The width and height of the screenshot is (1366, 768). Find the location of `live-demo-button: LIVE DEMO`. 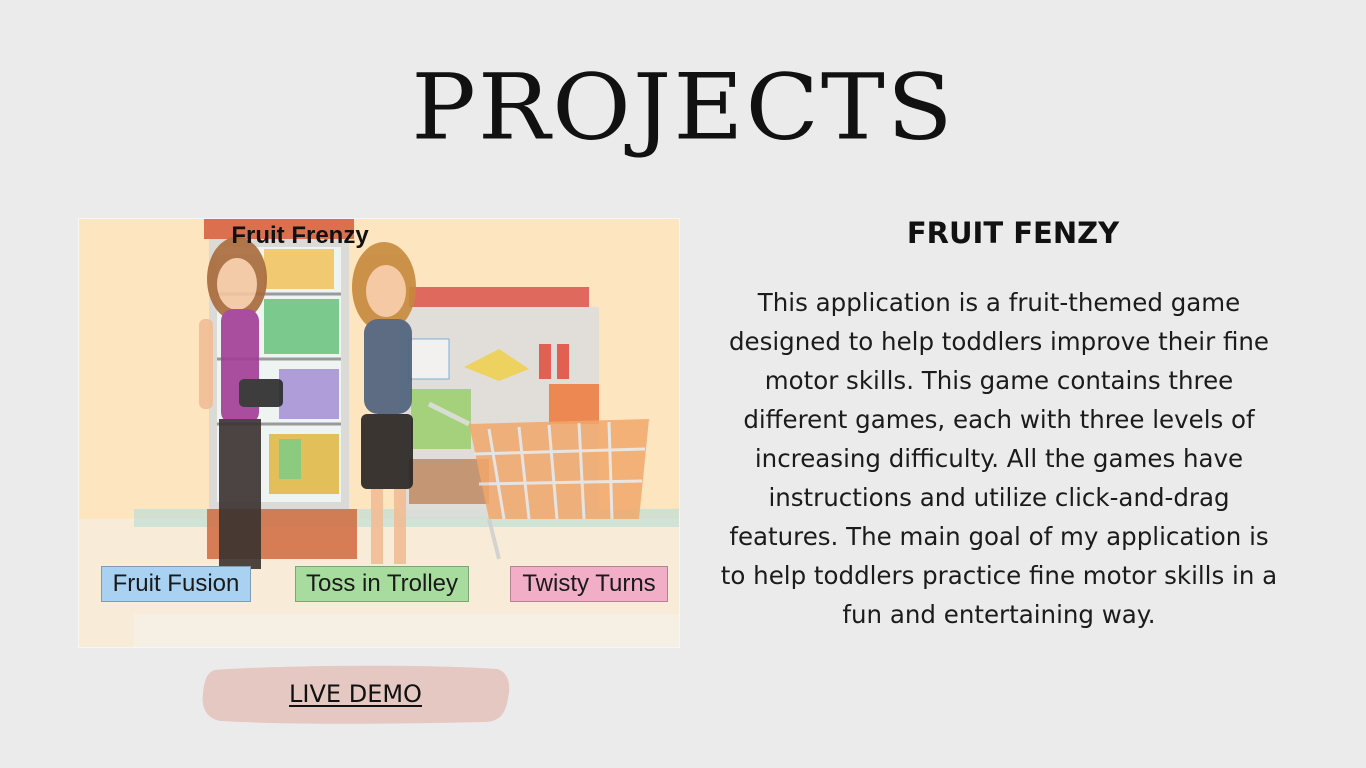

live-demo-button: LIVE DEMO is located at coordinates (355, 694).